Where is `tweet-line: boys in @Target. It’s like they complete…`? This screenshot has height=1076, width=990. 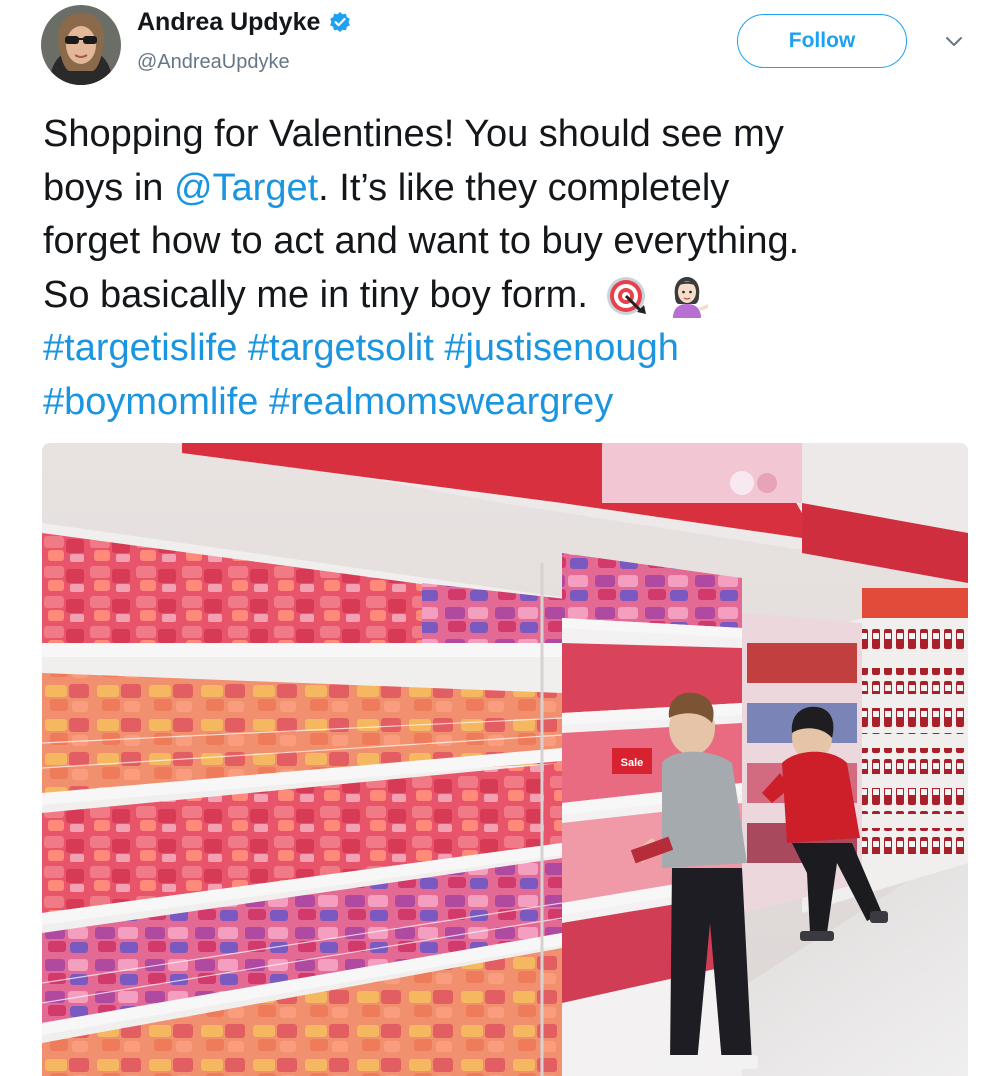 tweet-line: boys in @Target. It’s like they complete… is located at coordinates (508, 189).